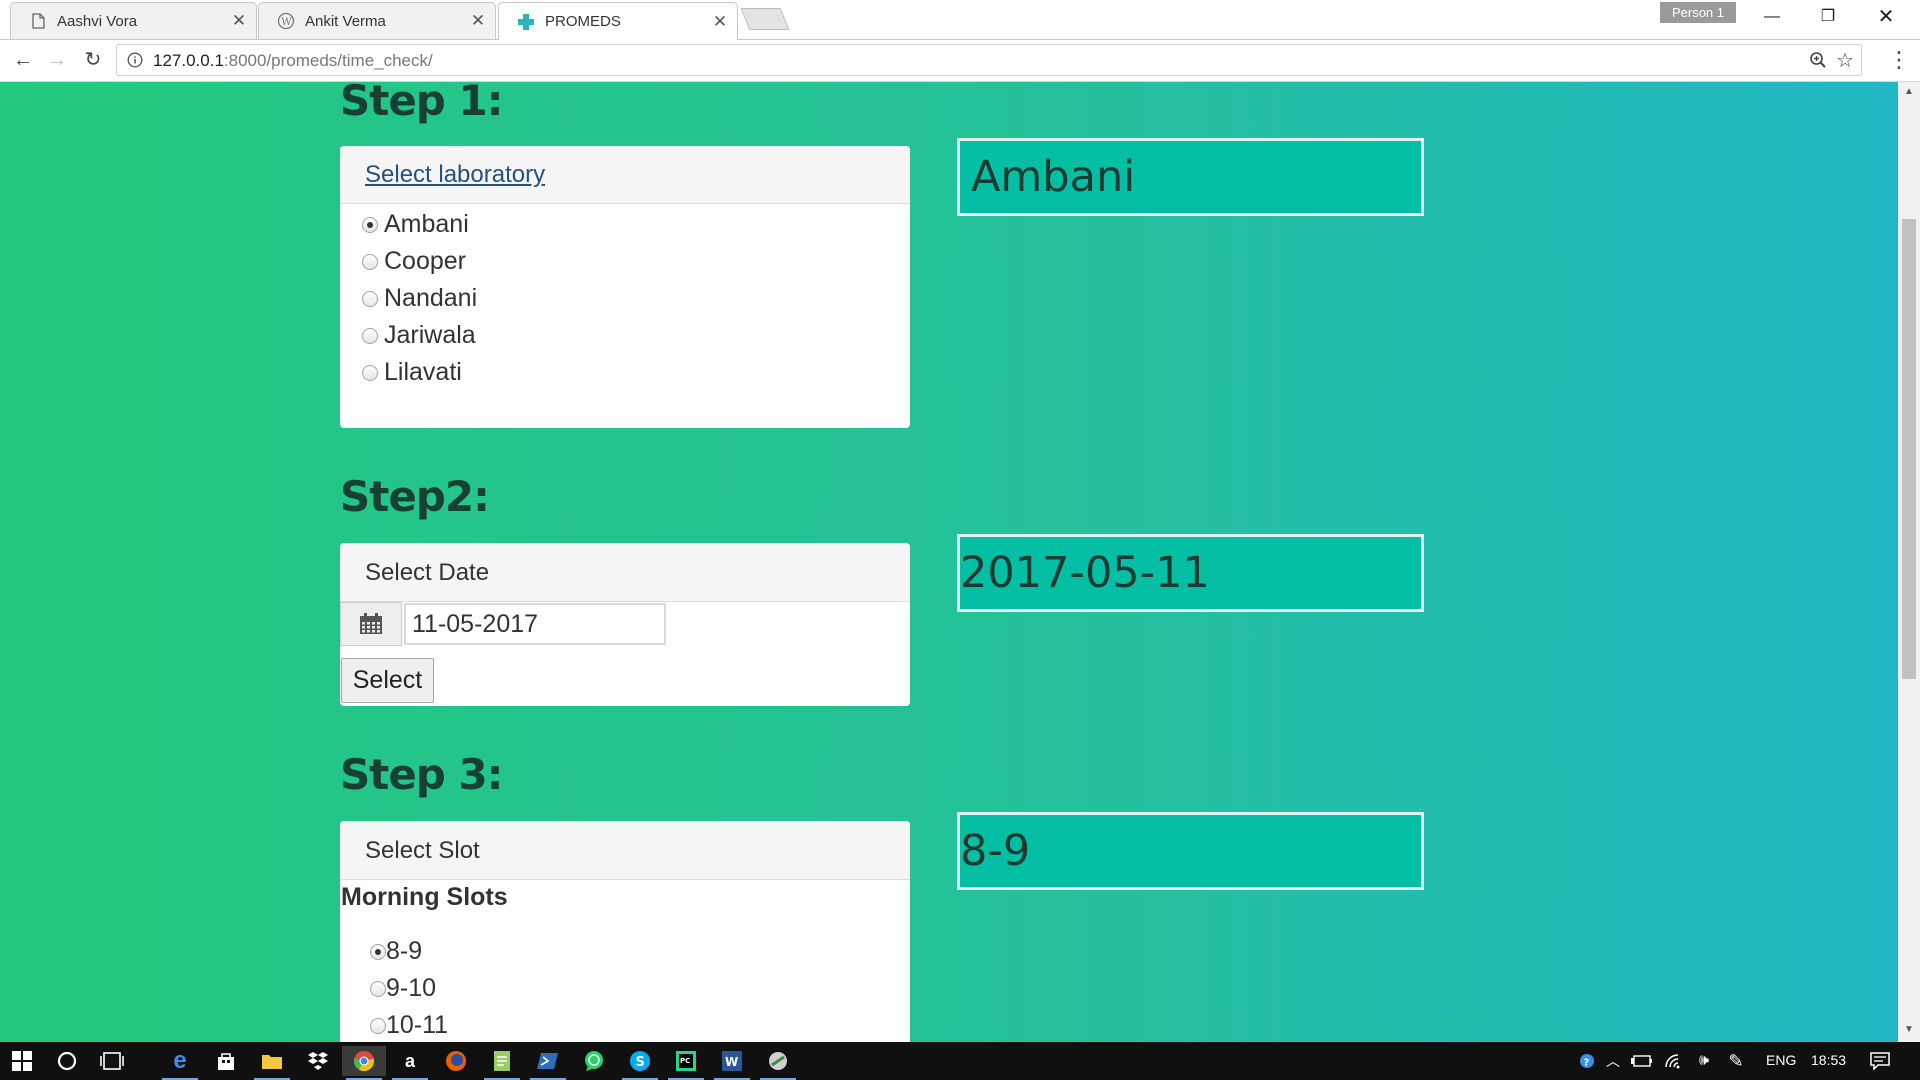 The width and height of the screenshot is (1920, 1080). Describe the element at coordinates (38, 21) in the screenshot. I see `page-icon` at that location.